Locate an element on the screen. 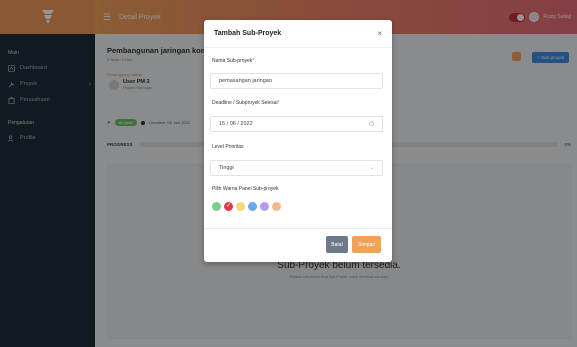 This screenshot has width=577, height=347. priority-value: Tinggi is located at coordinates (226, 168).